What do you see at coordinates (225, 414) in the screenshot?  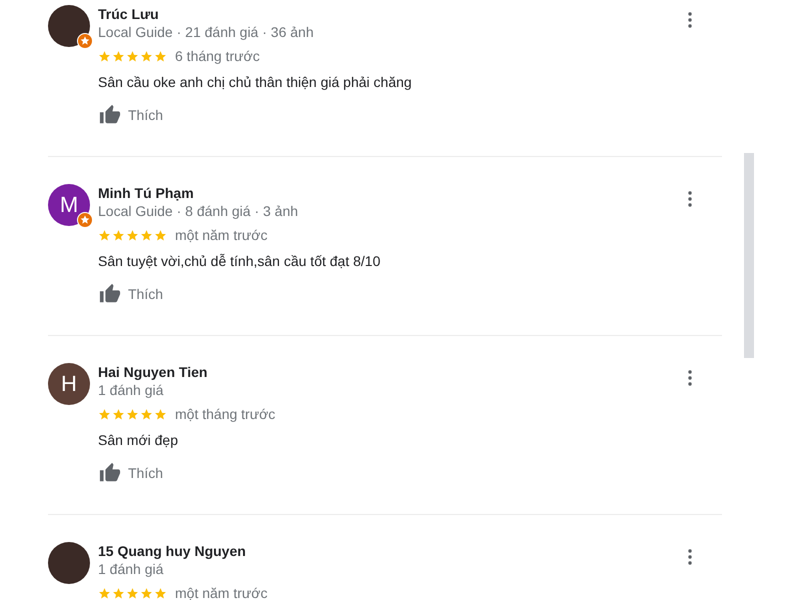 I see `review-time: một tháng trước` at bounding box center [225, 414].